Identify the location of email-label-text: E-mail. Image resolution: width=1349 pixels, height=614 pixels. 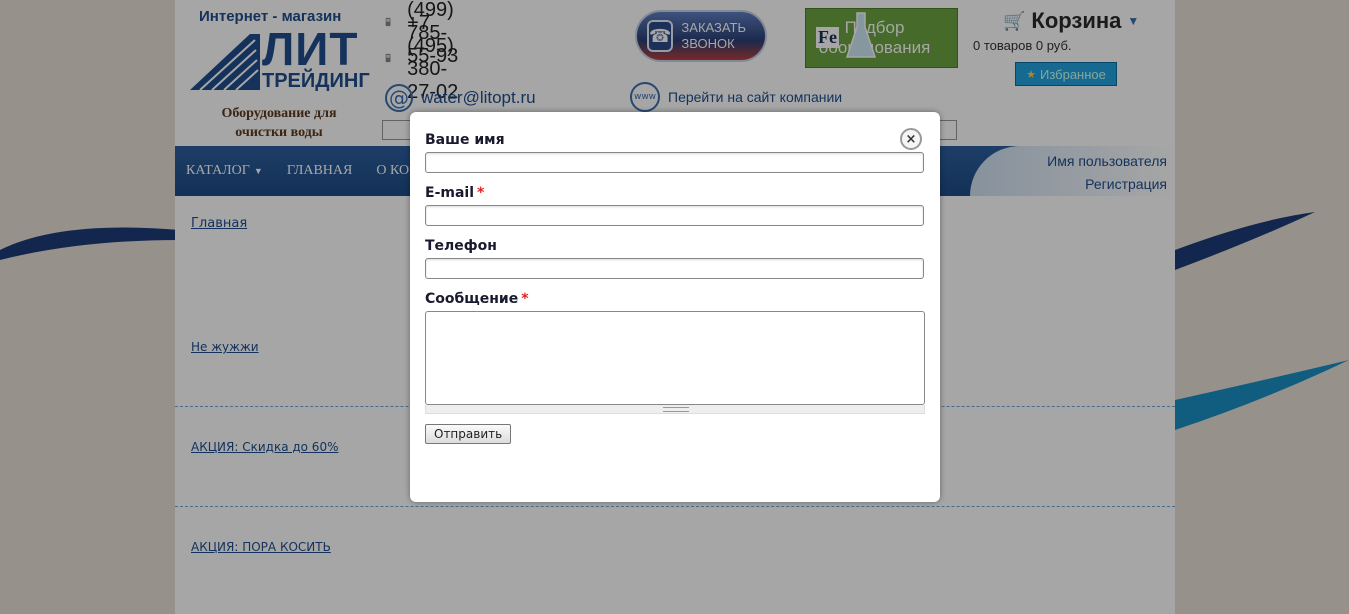
(450, 193).